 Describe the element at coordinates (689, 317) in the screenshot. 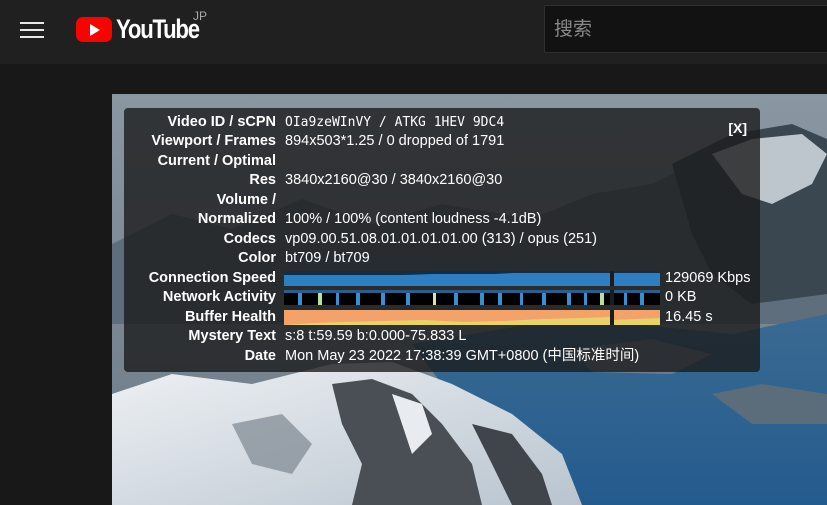

I see `buffer-health-value: 16.45 s` at that location.